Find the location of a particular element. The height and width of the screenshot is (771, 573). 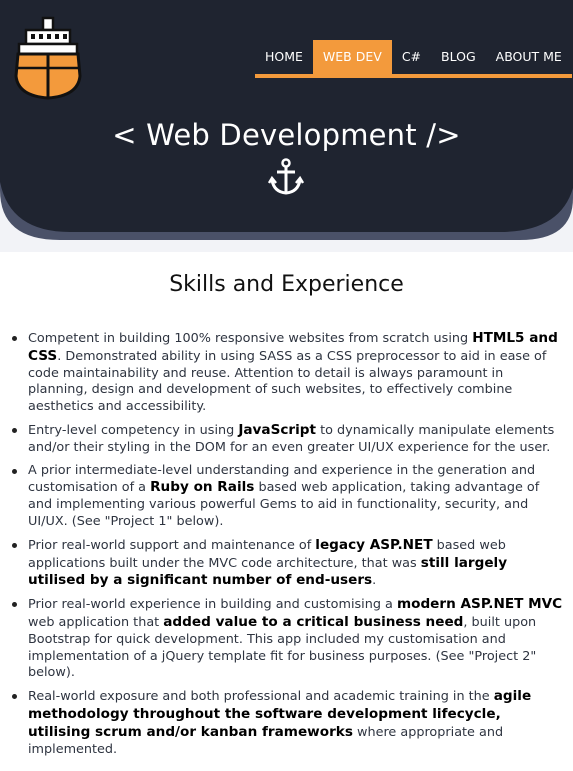

page-title: < Web Development /> is located at coordinates (286, 135).